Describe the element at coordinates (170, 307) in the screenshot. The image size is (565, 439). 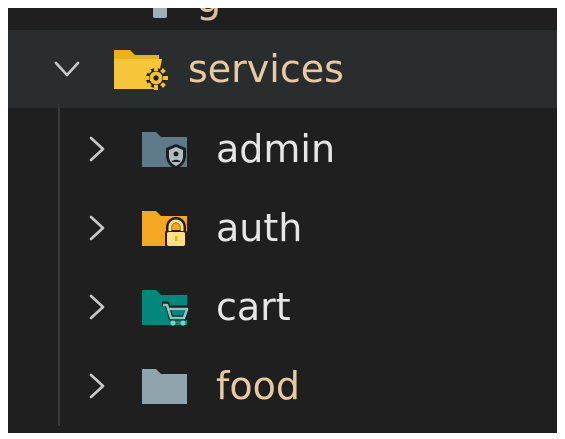
I see `folder-cart-icon` at that location.